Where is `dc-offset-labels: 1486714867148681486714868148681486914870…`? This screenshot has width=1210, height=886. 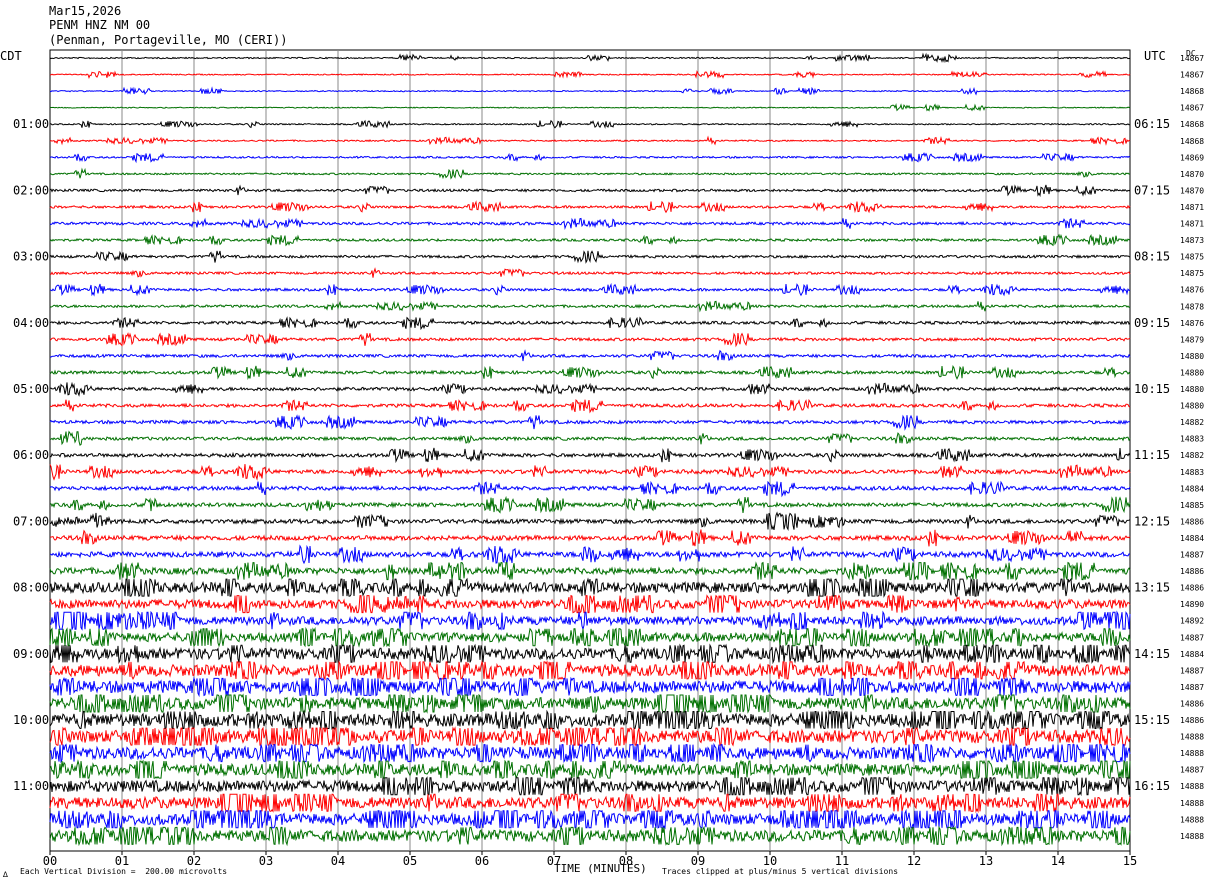 dc-offset-labels: 1486714867148681486714868148681486914870… is located at coordinates (1192, 447).